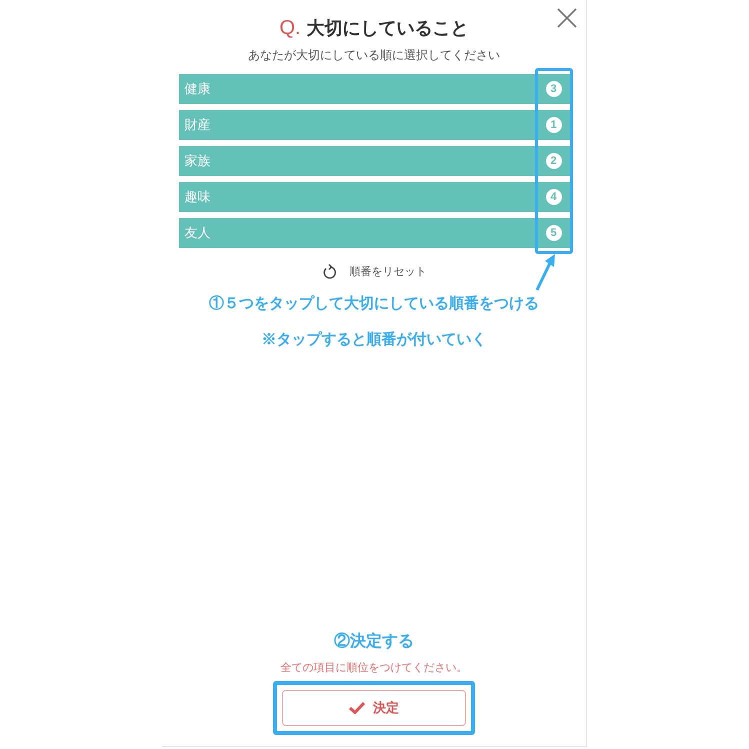  I want to click on dialog-subtitle: あなたが大切にしている順に選択してください, so click(374, 55).